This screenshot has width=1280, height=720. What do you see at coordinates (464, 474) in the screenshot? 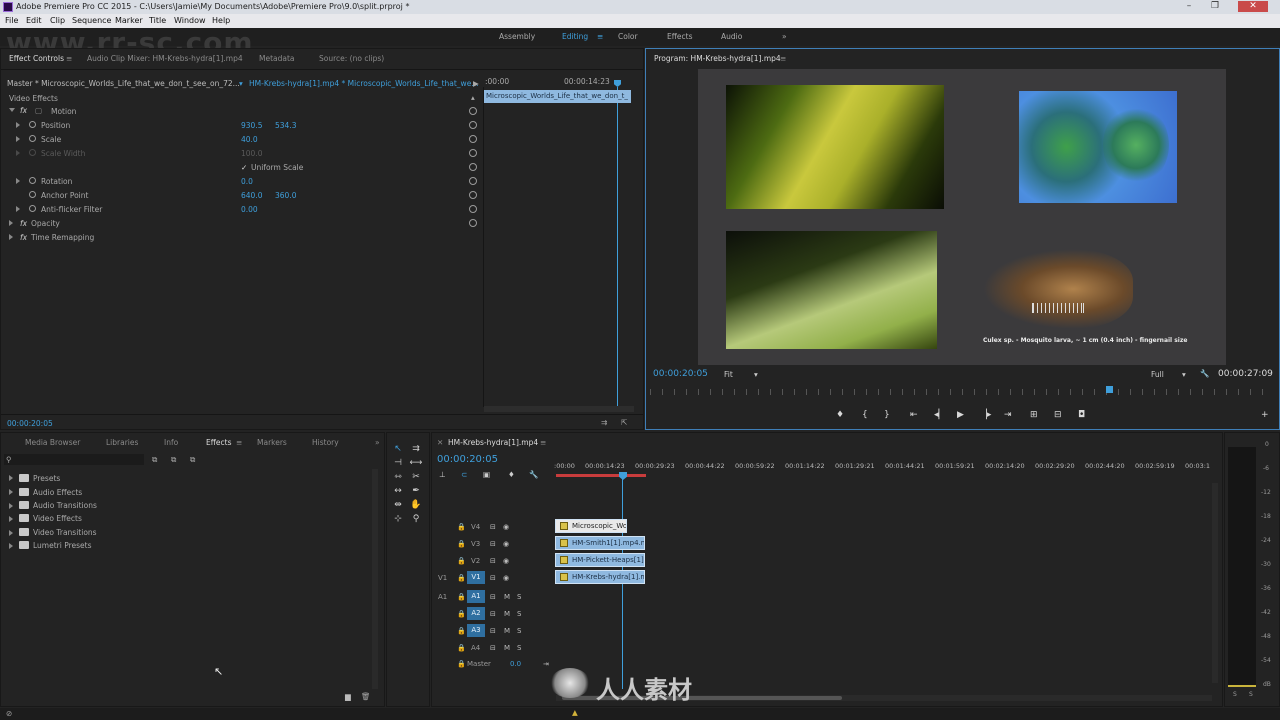
I see `snap-icon: ⊂` at bounding box center [464, 474].